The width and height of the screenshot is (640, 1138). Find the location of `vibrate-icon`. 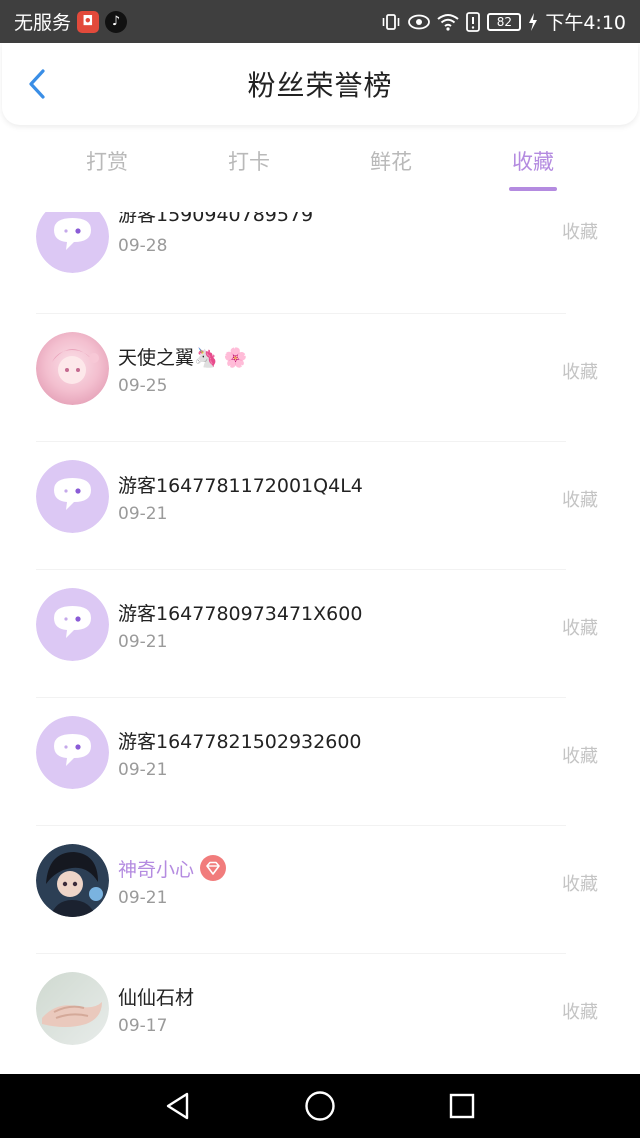

vibrate-icon is located at coordinates (391, 22).